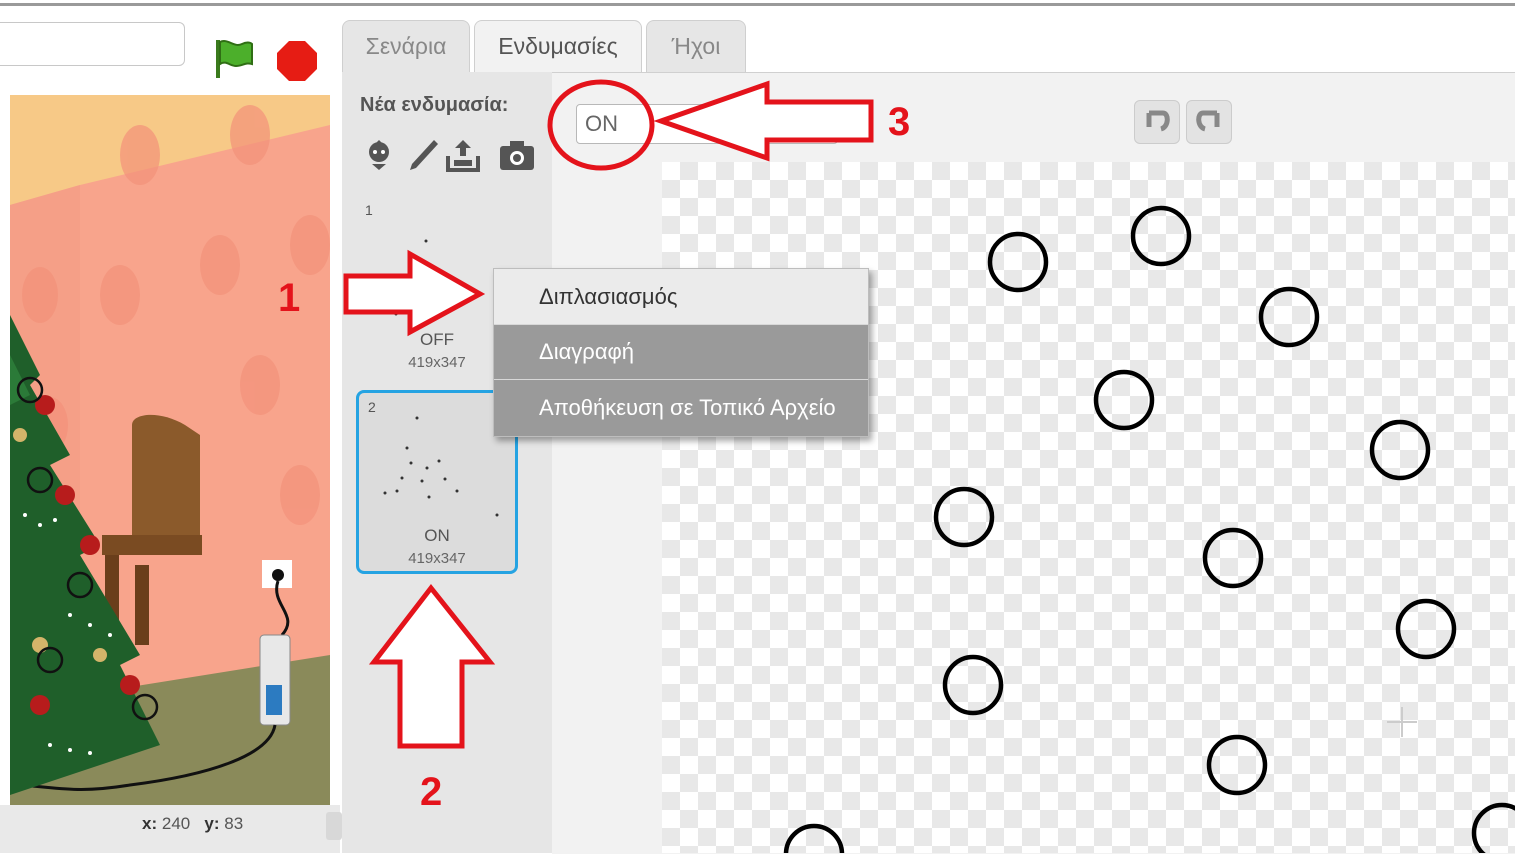  What do you see at coordinates (710, 125) in the screenshot?
I see `annotation-circle-and-arrow` at bounding box center [710, 125].